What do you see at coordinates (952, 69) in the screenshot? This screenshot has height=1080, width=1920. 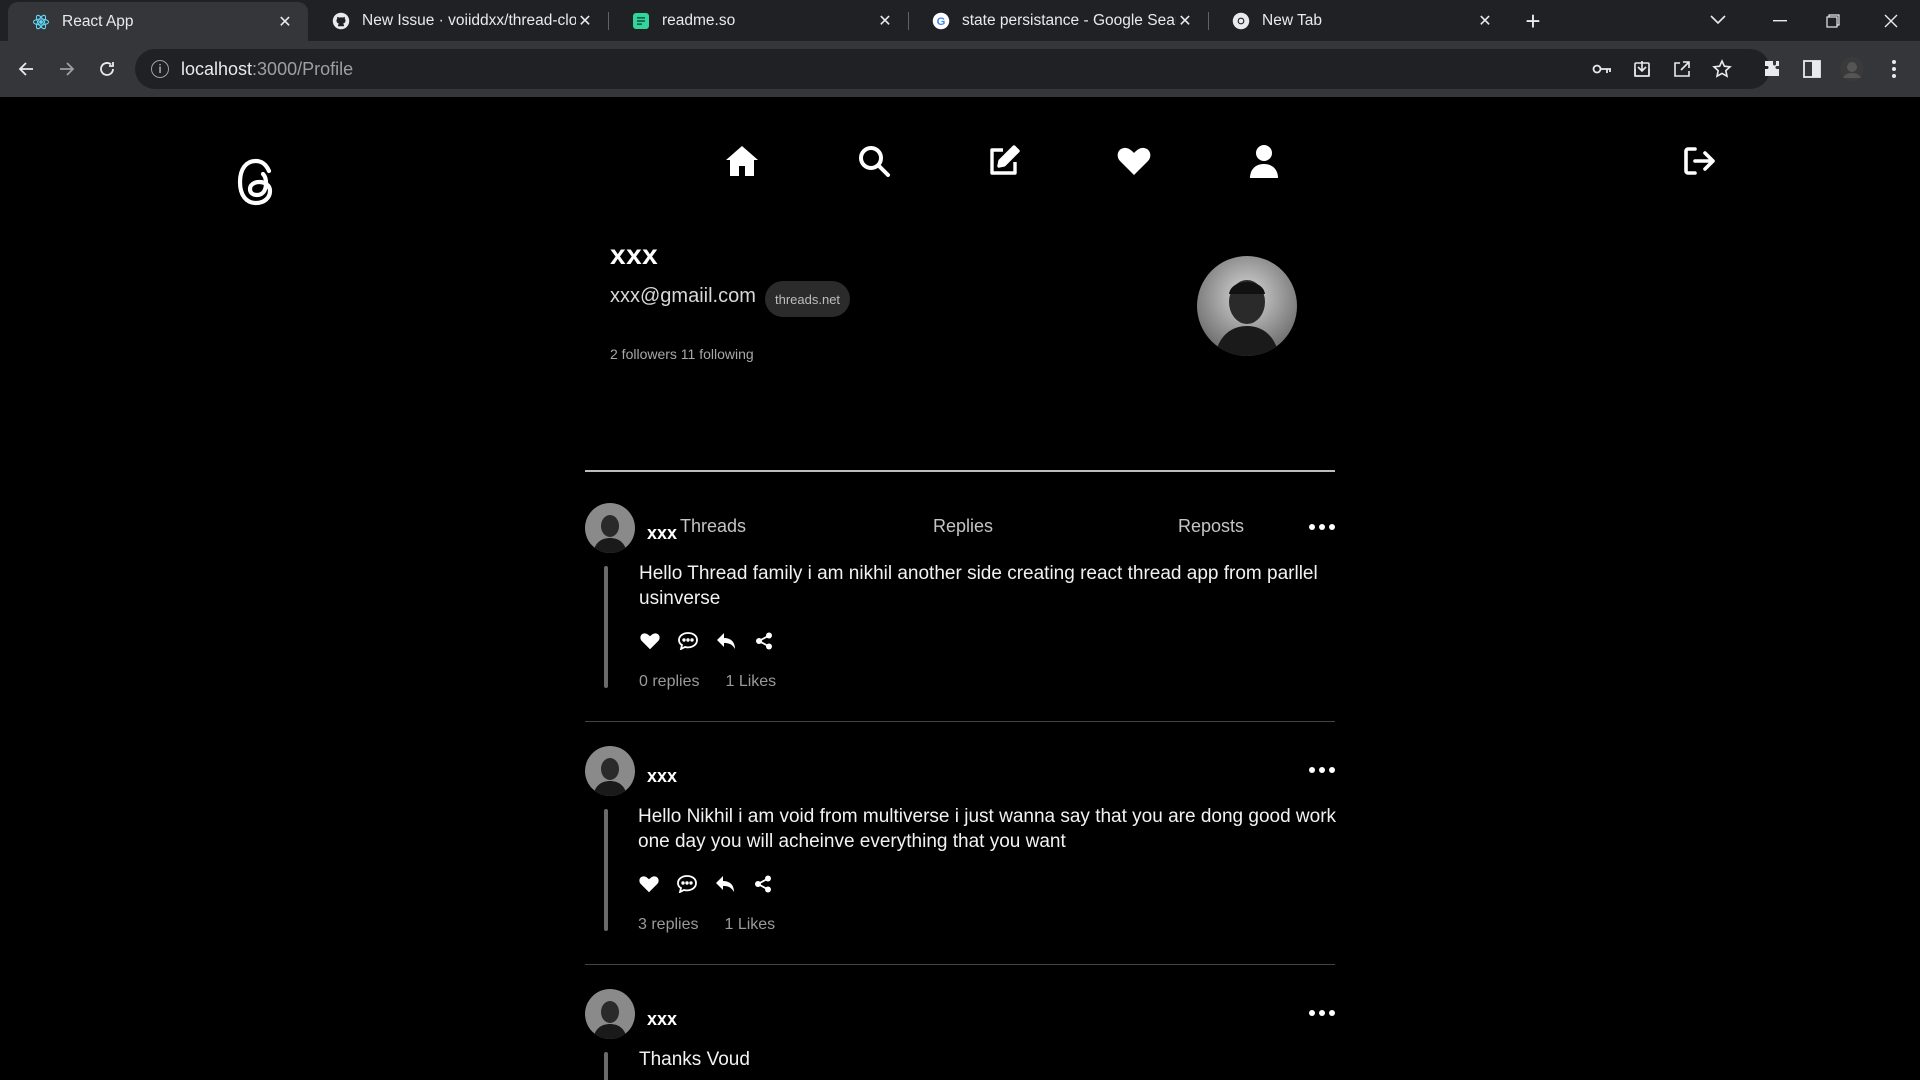 I see `address-bar: i localhost:3000/Profile` at bounding box center [952, 69].